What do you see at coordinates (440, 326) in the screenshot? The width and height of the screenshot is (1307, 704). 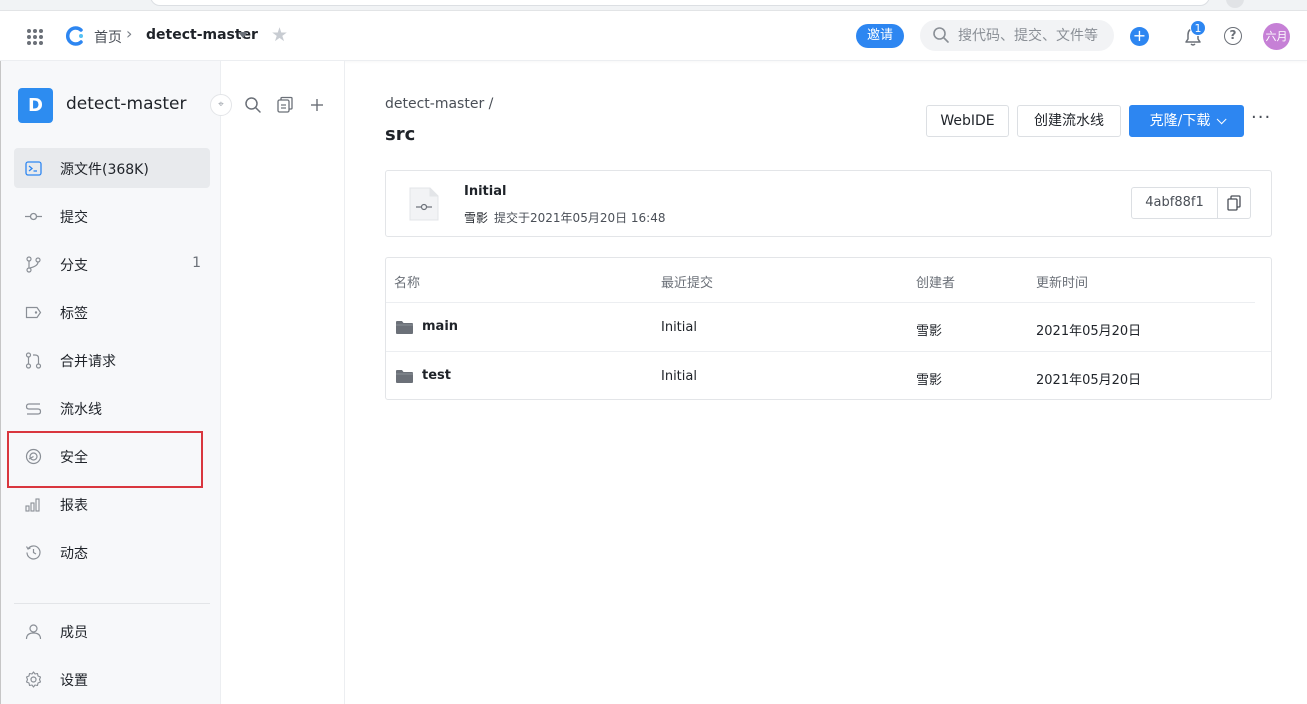 I see `file-name-link: main` at bounding box center [440, 326].